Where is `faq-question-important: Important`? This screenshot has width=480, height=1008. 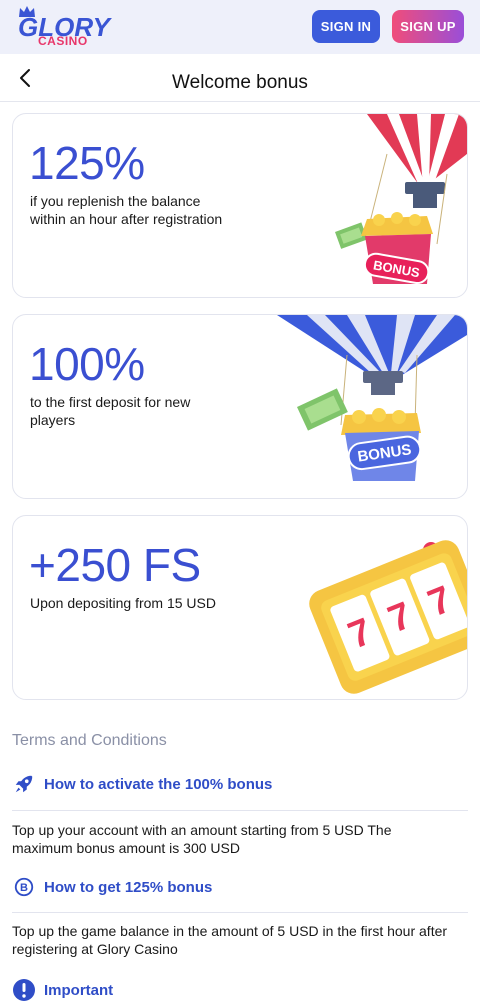
faq-question-important: Important is located at coordinates (240, 990).